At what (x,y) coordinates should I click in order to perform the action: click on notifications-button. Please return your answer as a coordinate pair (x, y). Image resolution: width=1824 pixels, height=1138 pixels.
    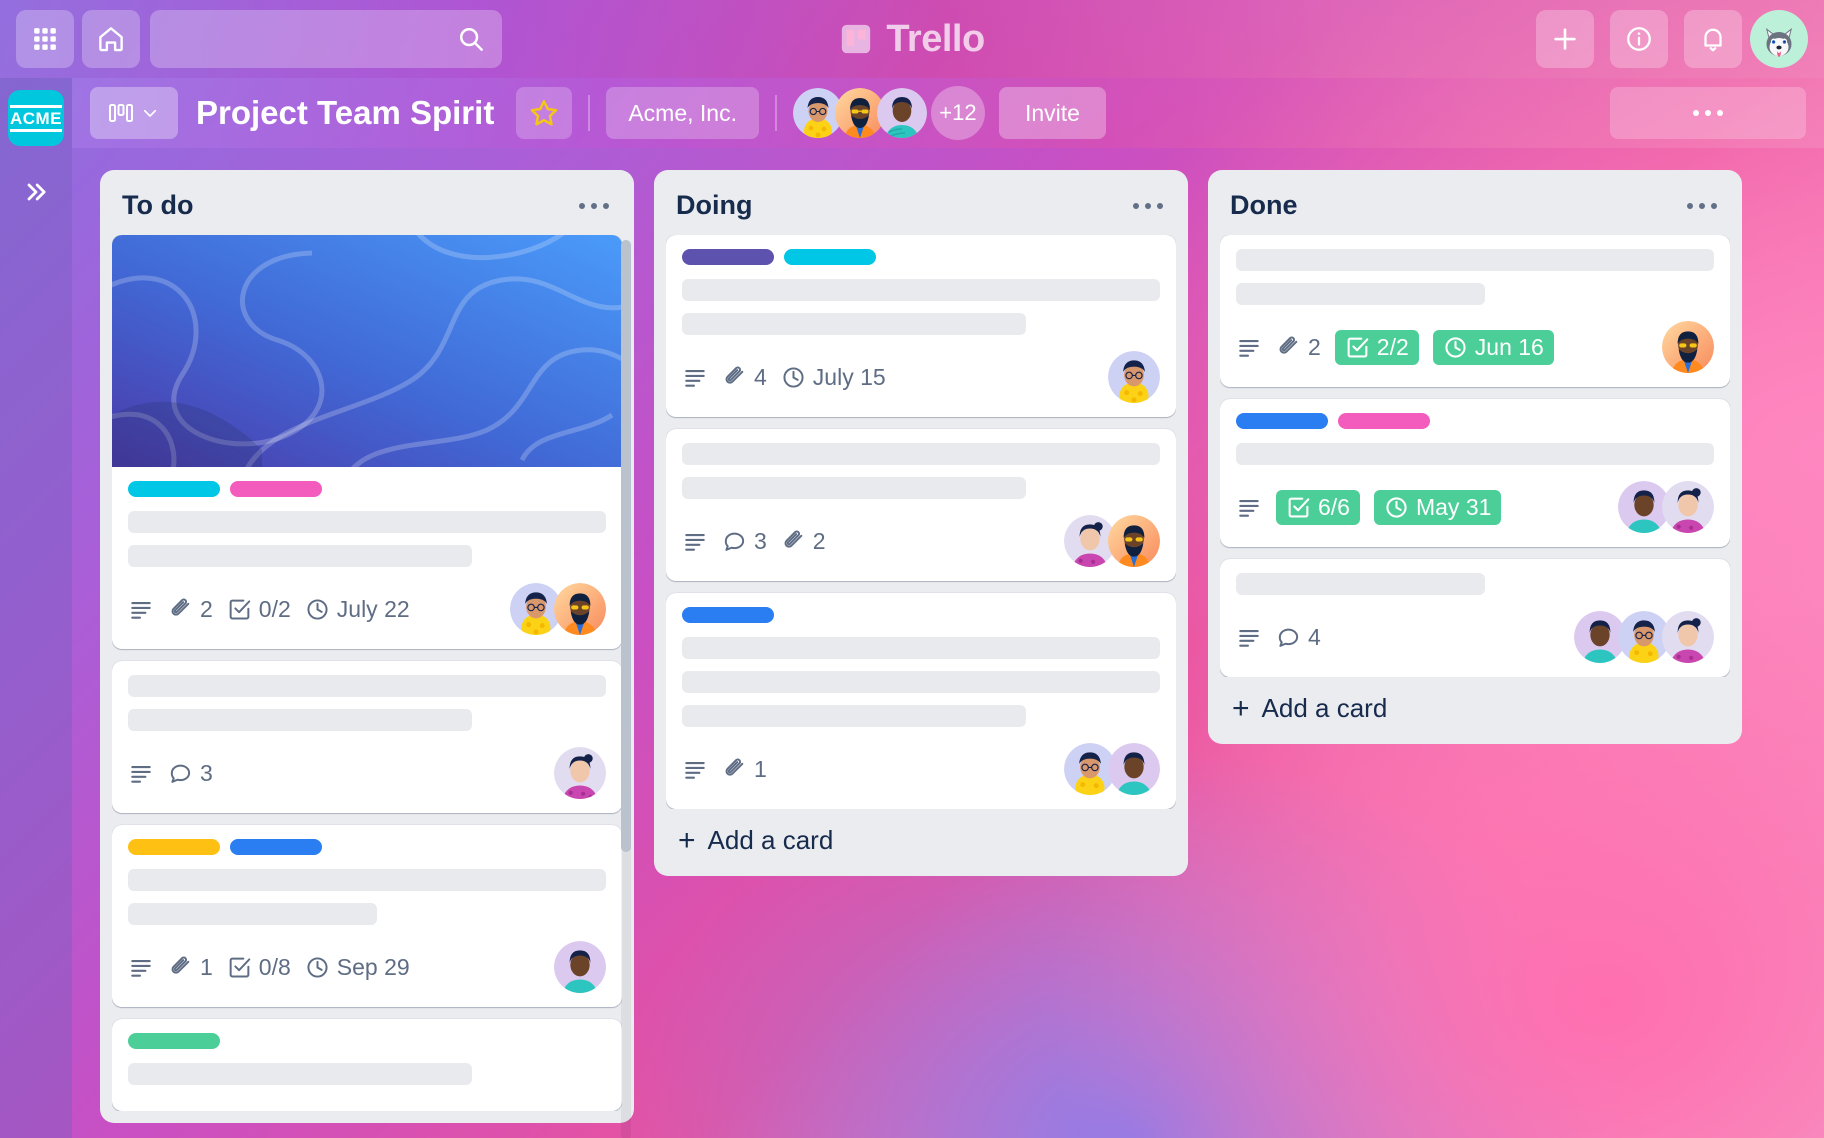
    Looking at the image, I should click on (1713, 39).